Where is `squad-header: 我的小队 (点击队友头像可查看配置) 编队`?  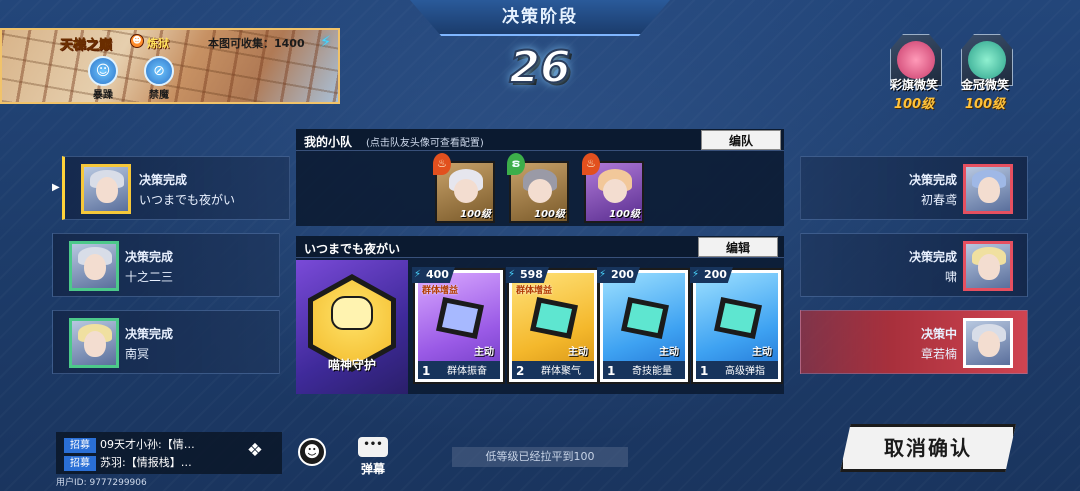
squad-header: 我的小队 (点击队友头像可查看配置) 编队 is located at coordinates (540, 140).